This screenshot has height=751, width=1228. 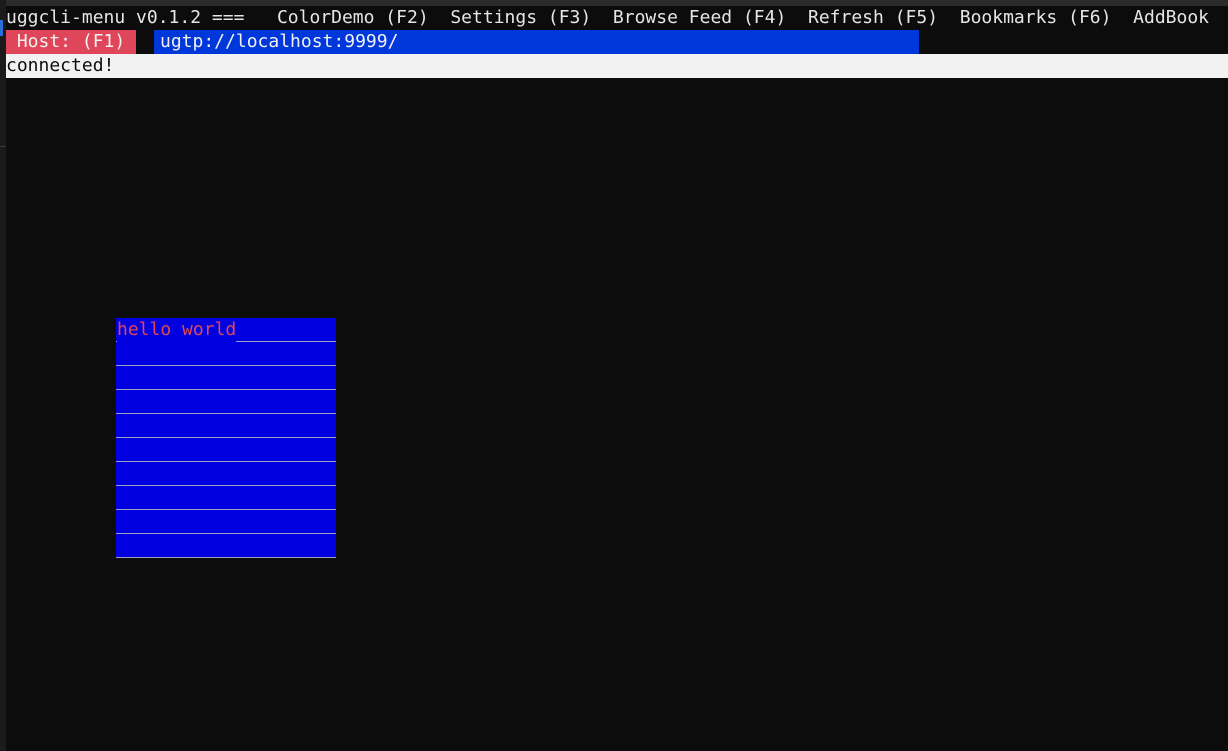 I want to click on host-row: Host: (F1) ugtp://localhost:9999/, so click(x=617, y=42).